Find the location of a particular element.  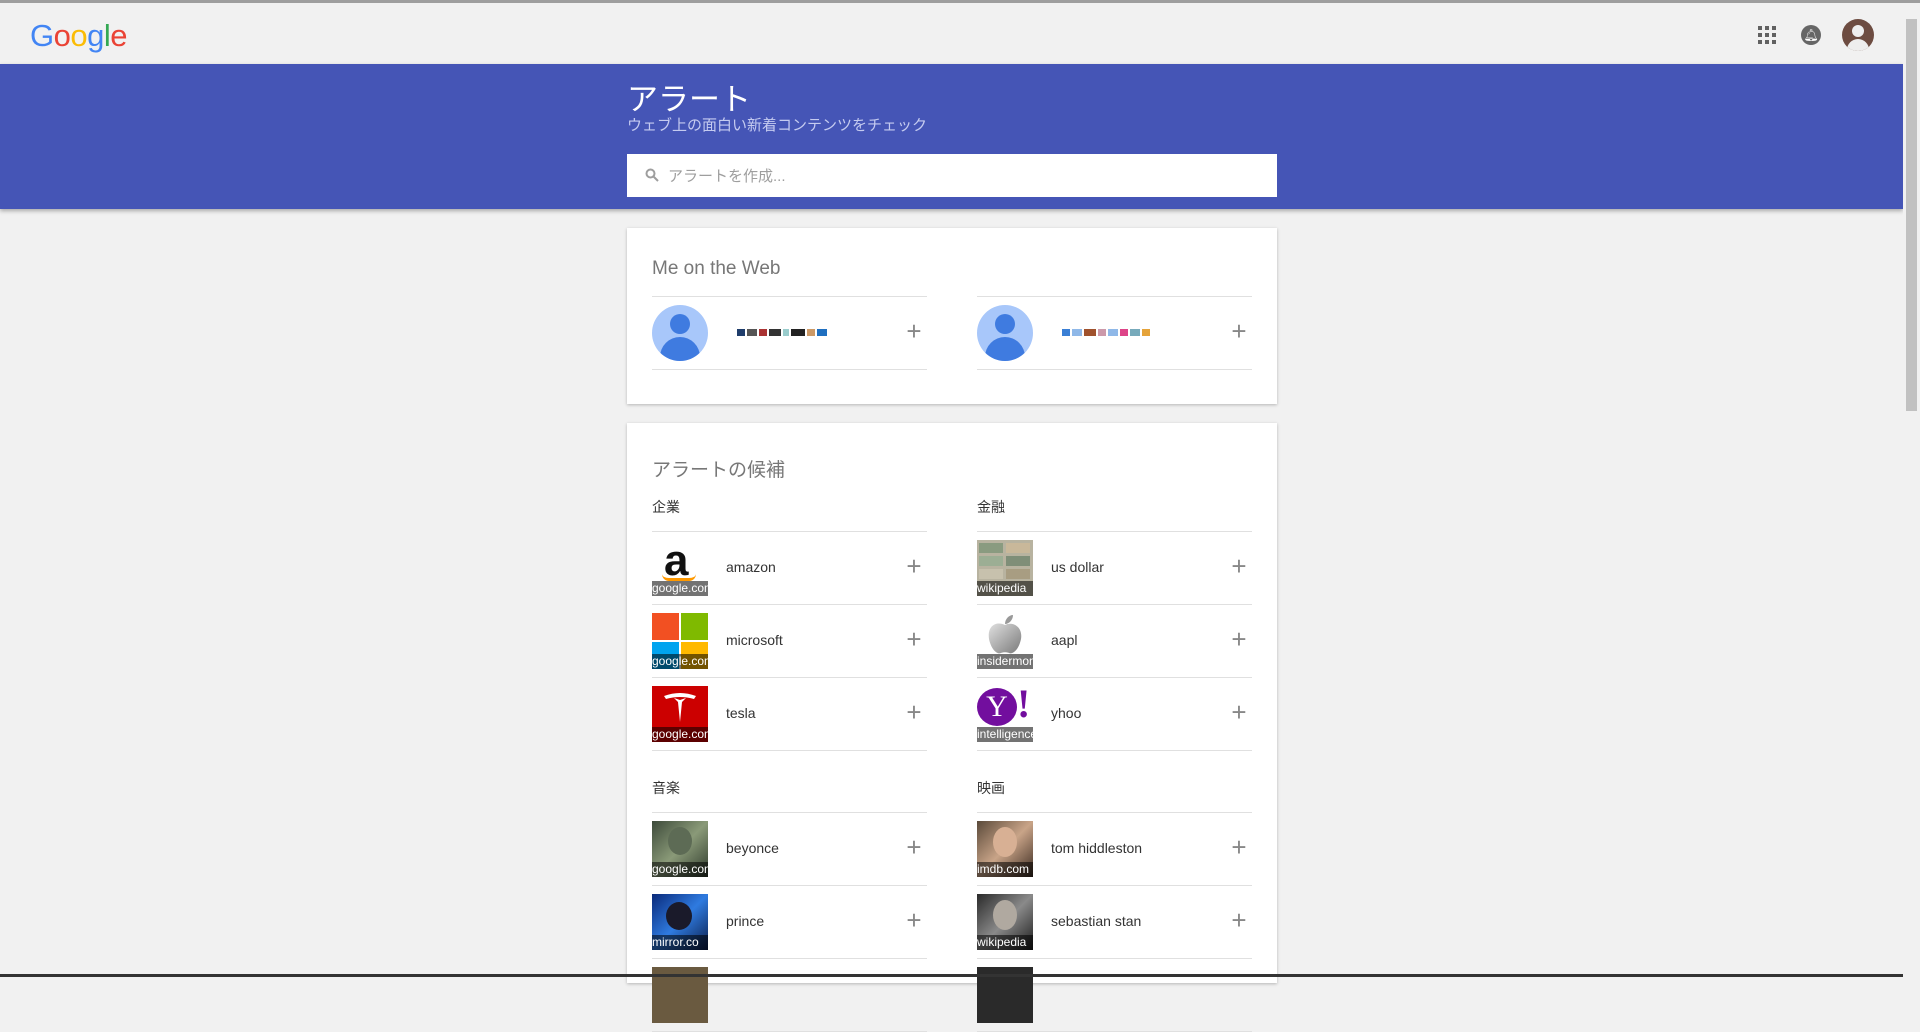

us-dollar-thumbnail: wikipedia is located at coordinates (1005, 568).